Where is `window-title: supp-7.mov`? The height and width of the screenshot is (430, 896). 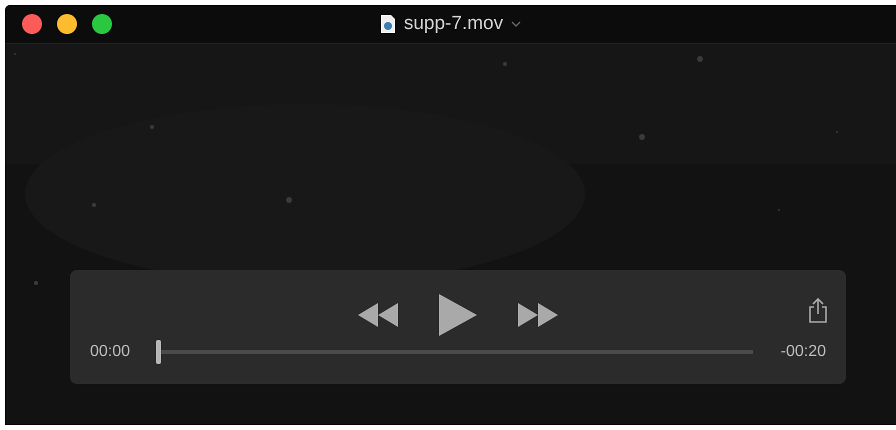 window-title: supp-7.mov is located at coordinates (454, 24).